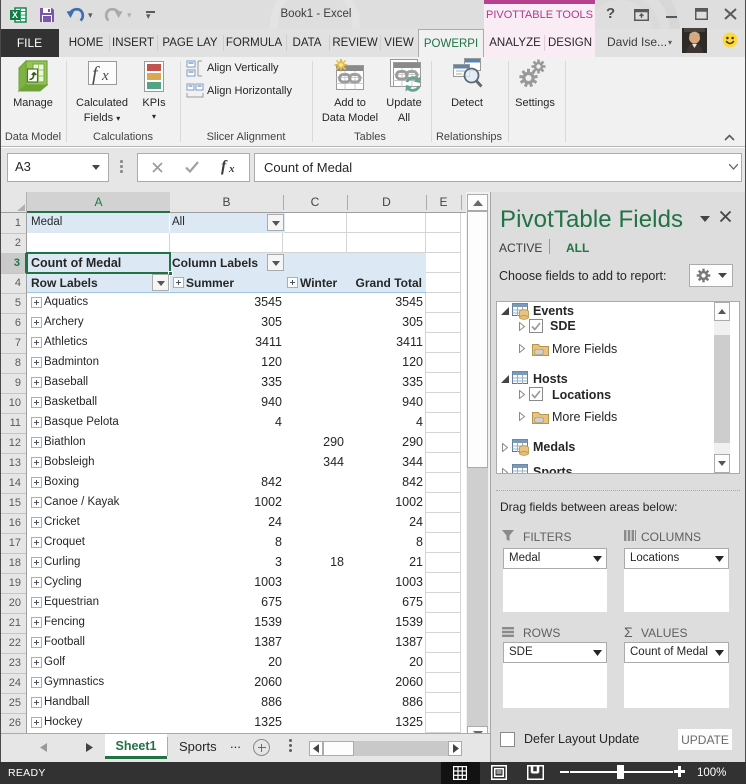 The image size is (746, 784). Describe the element at coordinates (224, 166) in the screenshot. I see `svg-text: f` at that location.